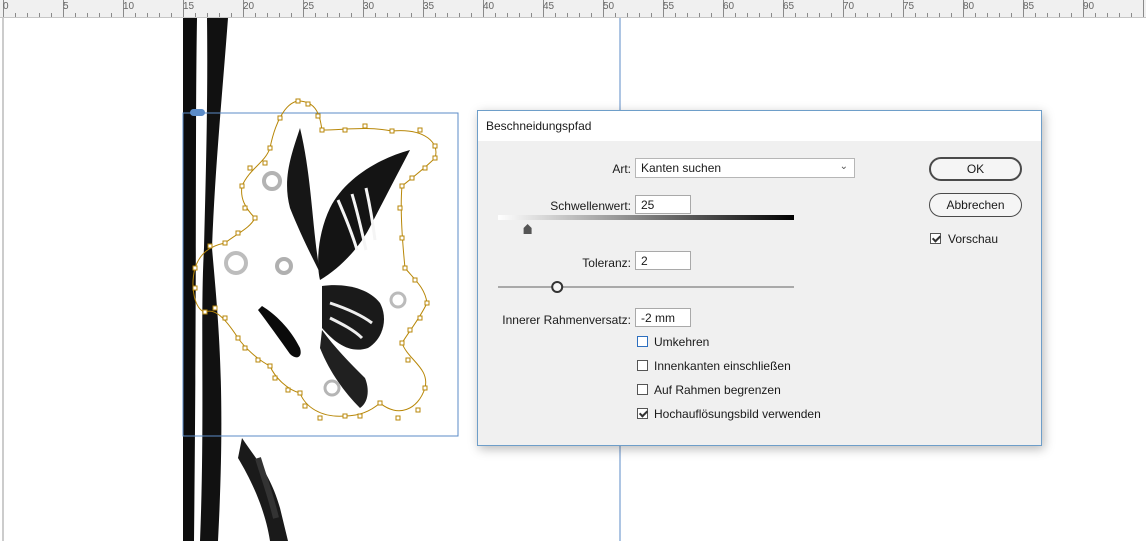  What do you see at coordinates (549, 6) in the screenshot?
I see `ruler-label-45: 45` at bounding box center [549, 6].